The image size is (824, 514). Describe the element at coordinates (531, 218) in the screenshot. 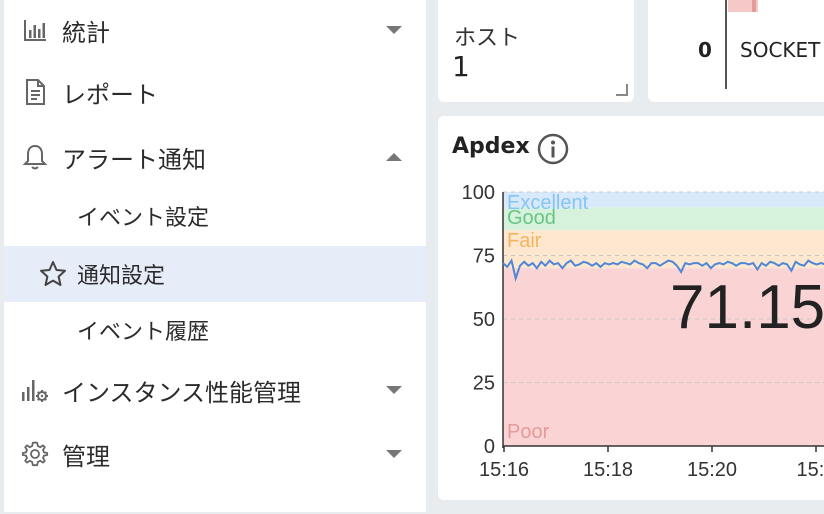

I see `band-label: Good` at that location.